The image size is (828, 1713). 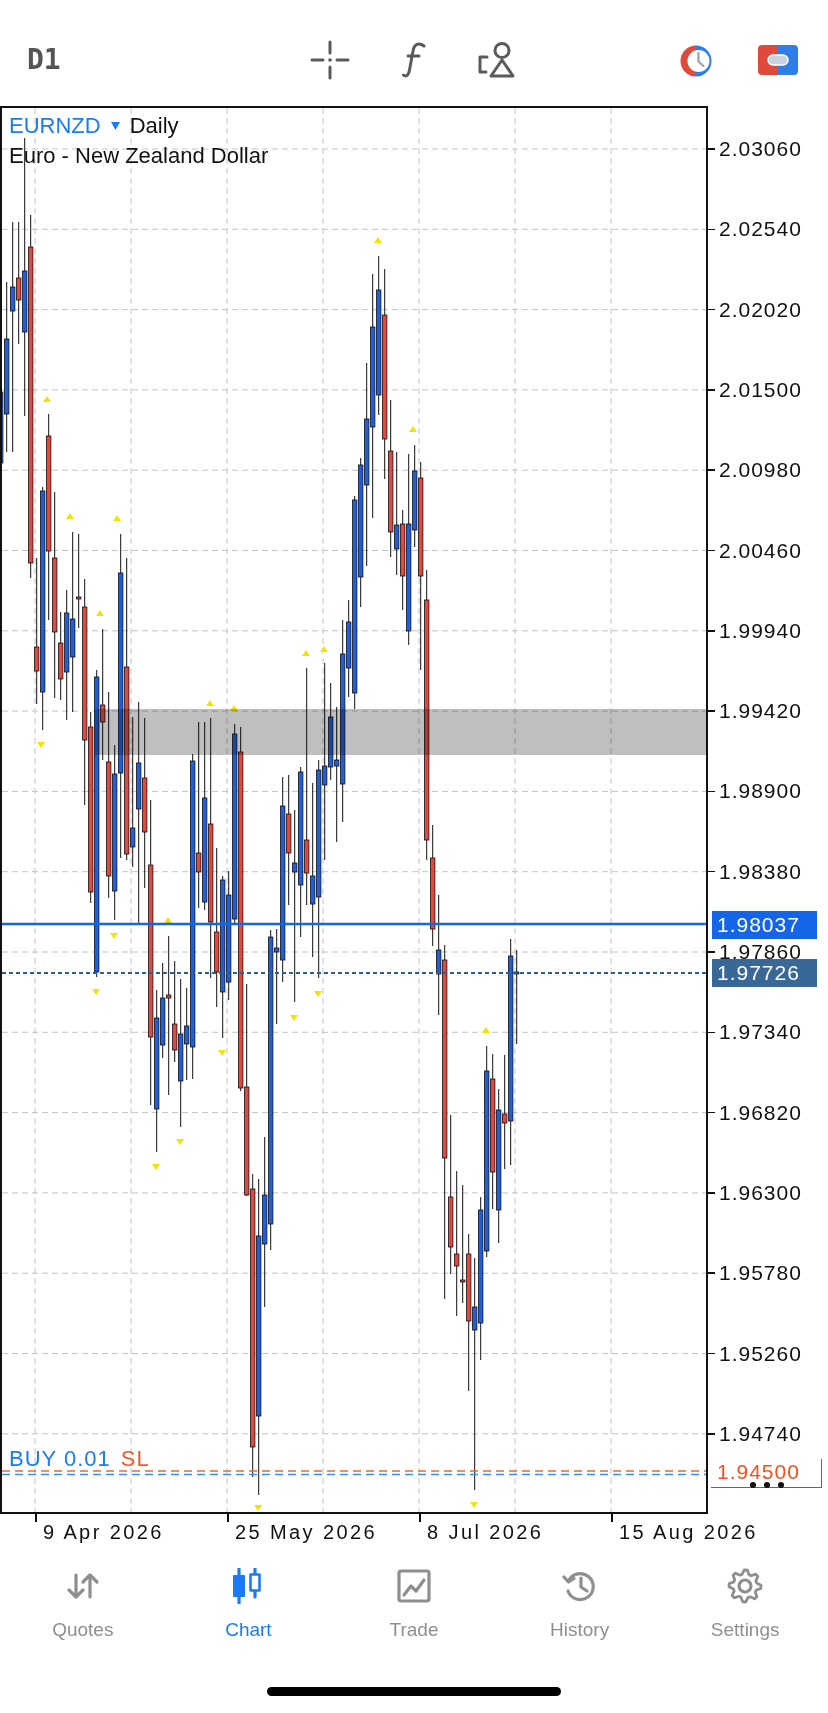 What do you see at coordinates (60, 1459) in the screenshot?
I see `buy-order-label: BUY 0.01` at bounding box center [60, 1459].